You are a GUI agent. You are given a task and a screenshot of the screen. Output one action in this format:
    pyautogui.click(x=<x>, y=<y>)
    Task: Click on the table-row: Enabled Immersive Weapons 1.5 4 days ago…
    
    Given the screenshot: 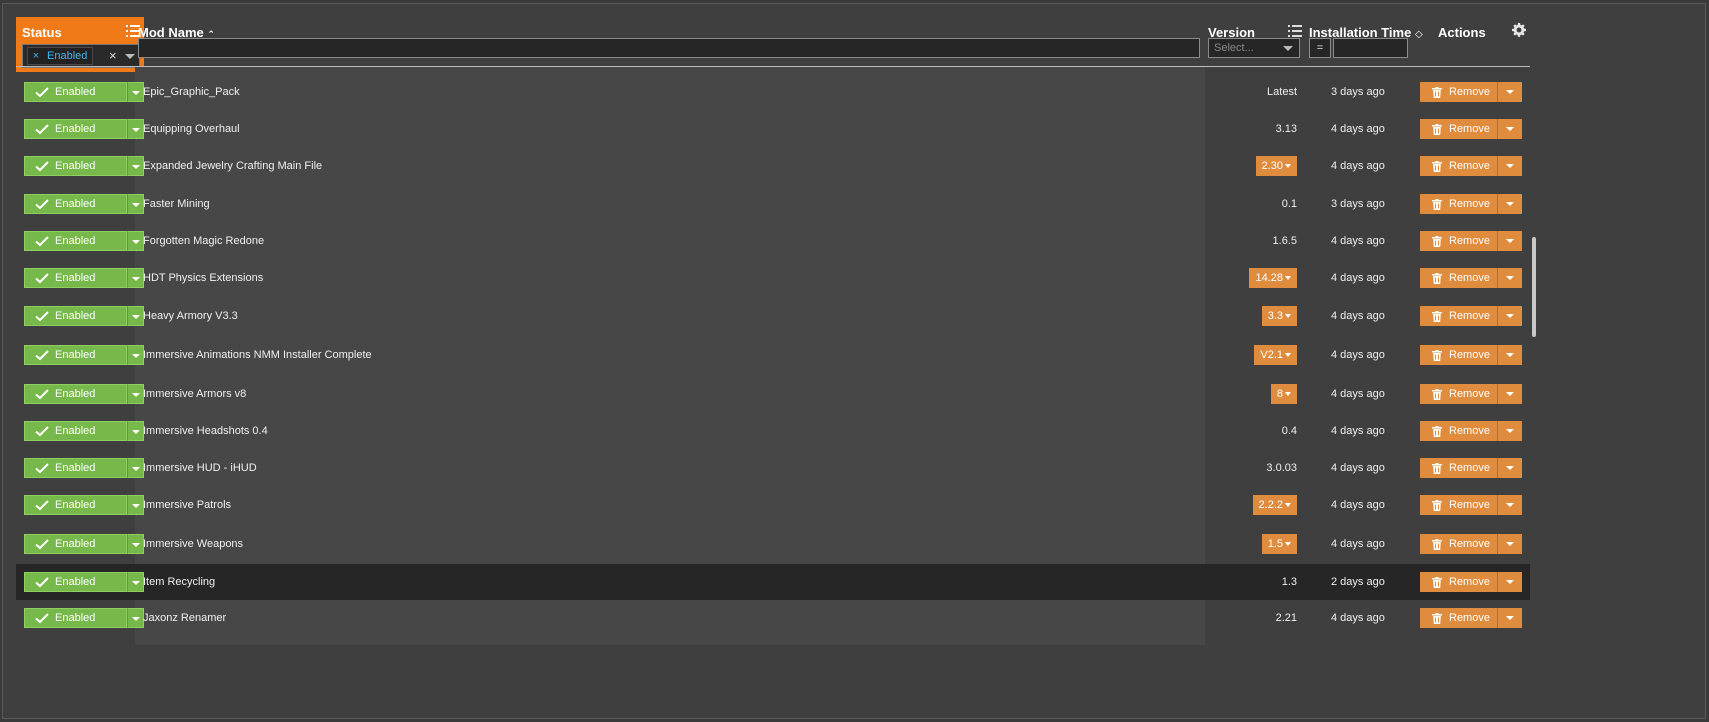 What is the action you would take?
    pyautogui.click(x=773, y=544)
    